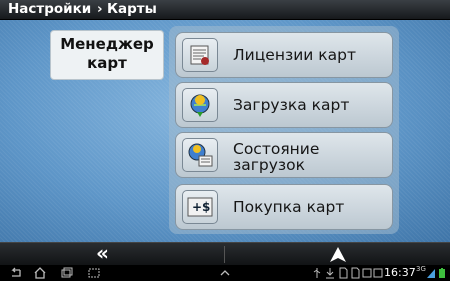 The image size is (450, 281). What do you see at coordinates (343, 273) in the screenshot?
I see `sd-card-icon` at bounding box center [343, 273].